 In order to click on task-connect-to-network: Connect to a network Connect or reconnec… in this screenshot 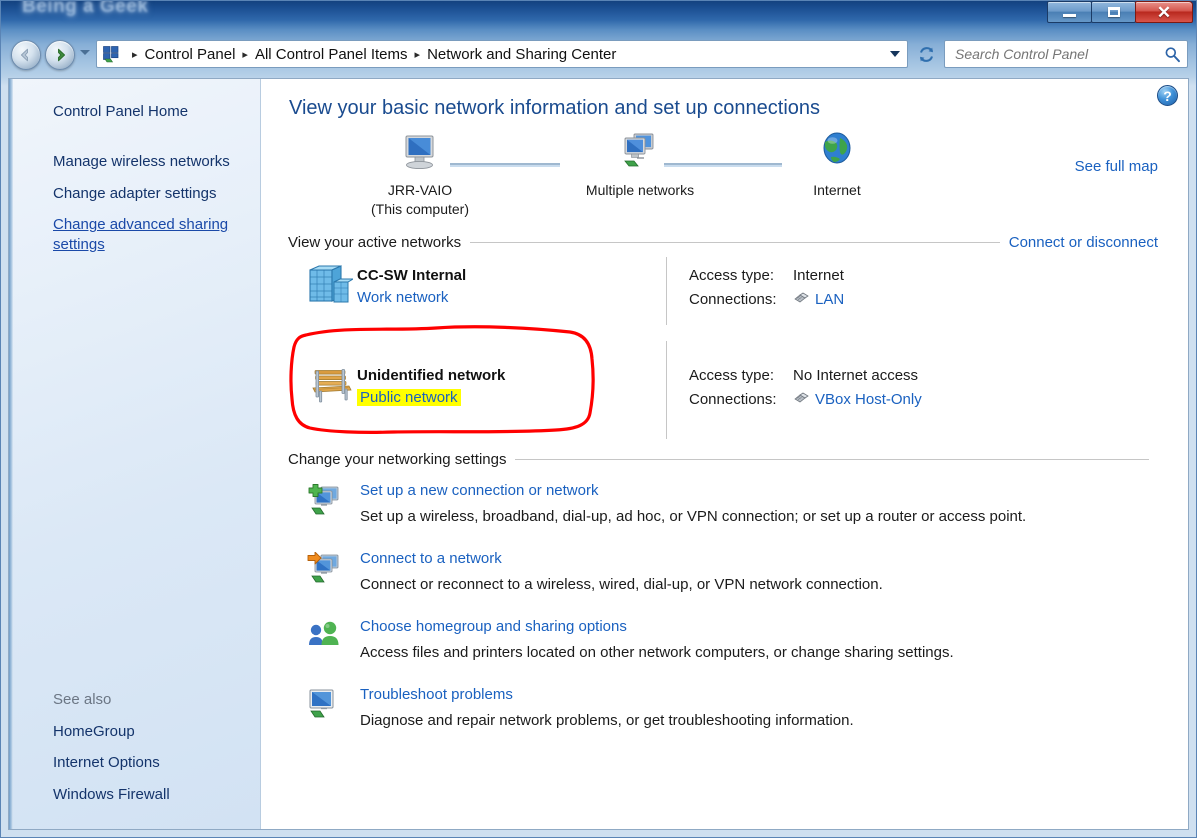, I will do `click(723, 571)`.